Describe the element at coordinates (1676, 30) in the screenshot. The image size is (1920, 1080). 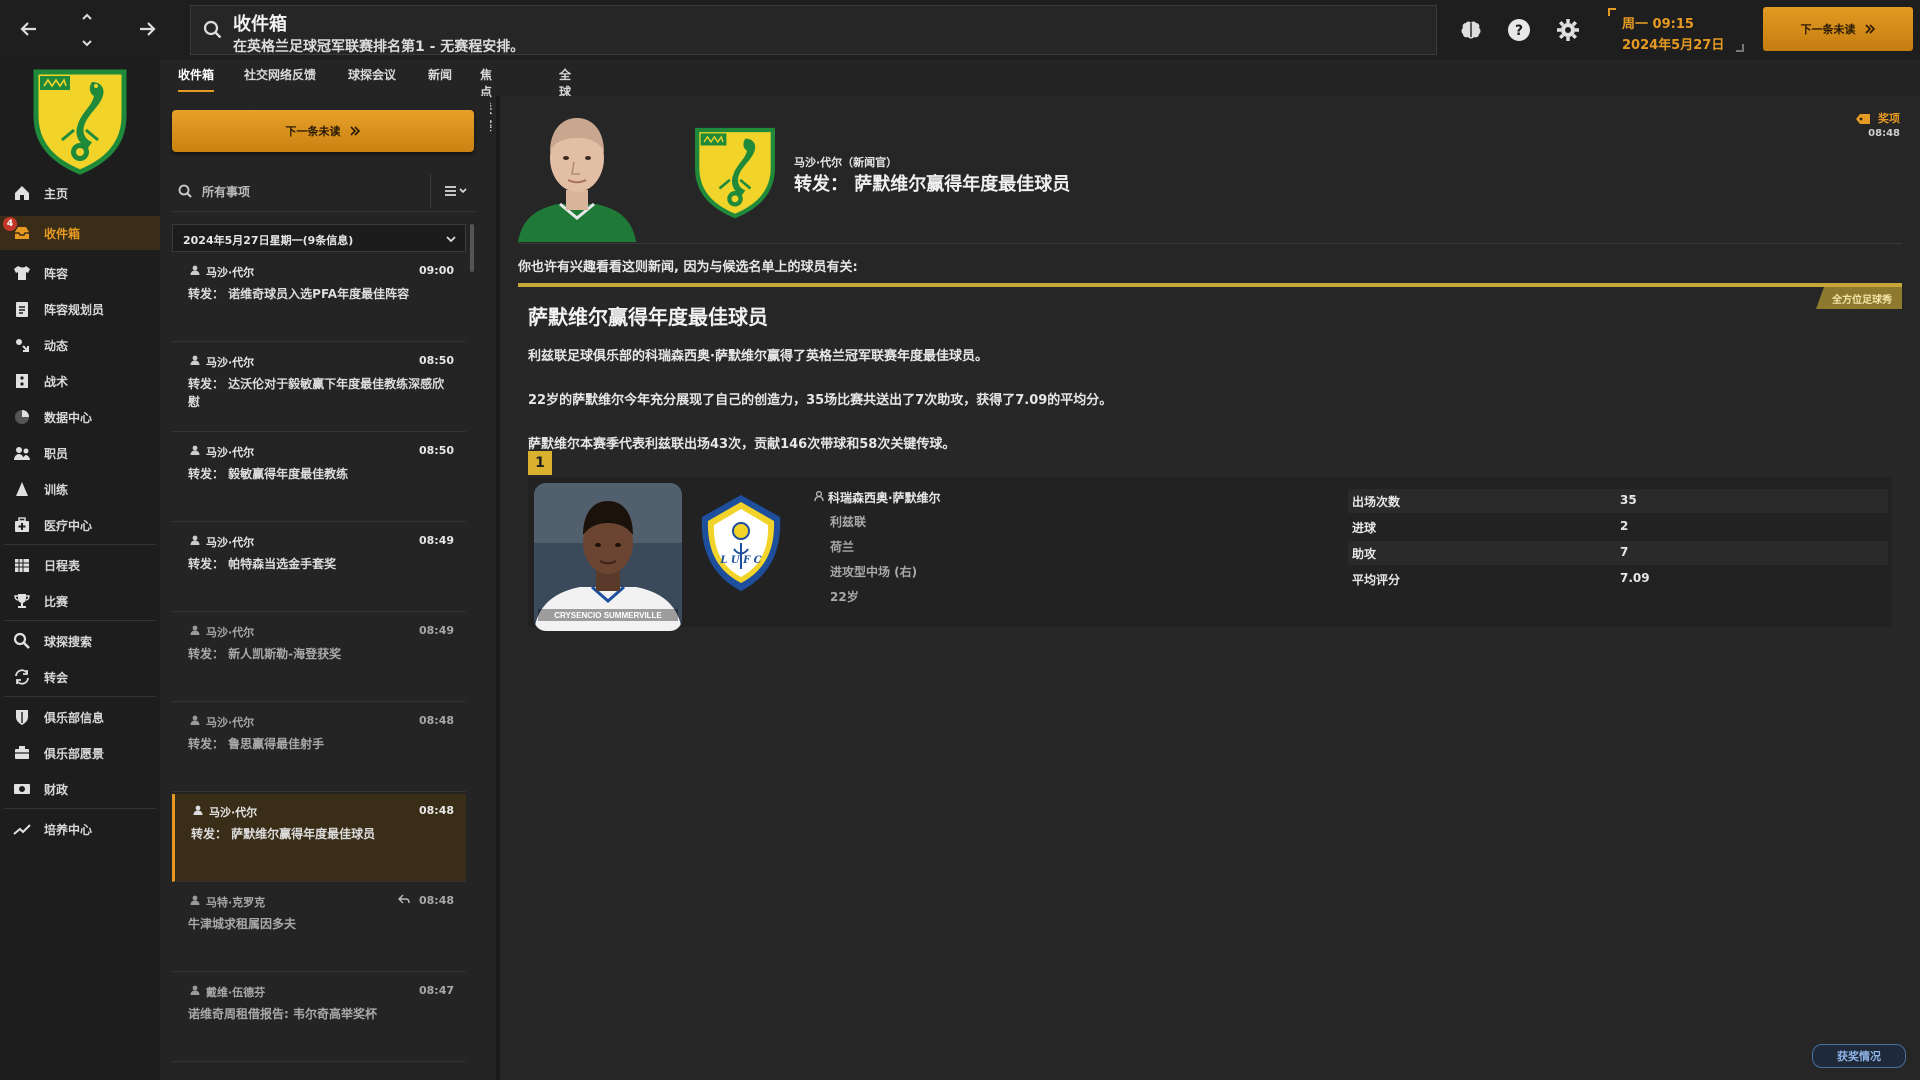
I see `game-date-box: 周一 09:15 2024年5月27日` at that location.